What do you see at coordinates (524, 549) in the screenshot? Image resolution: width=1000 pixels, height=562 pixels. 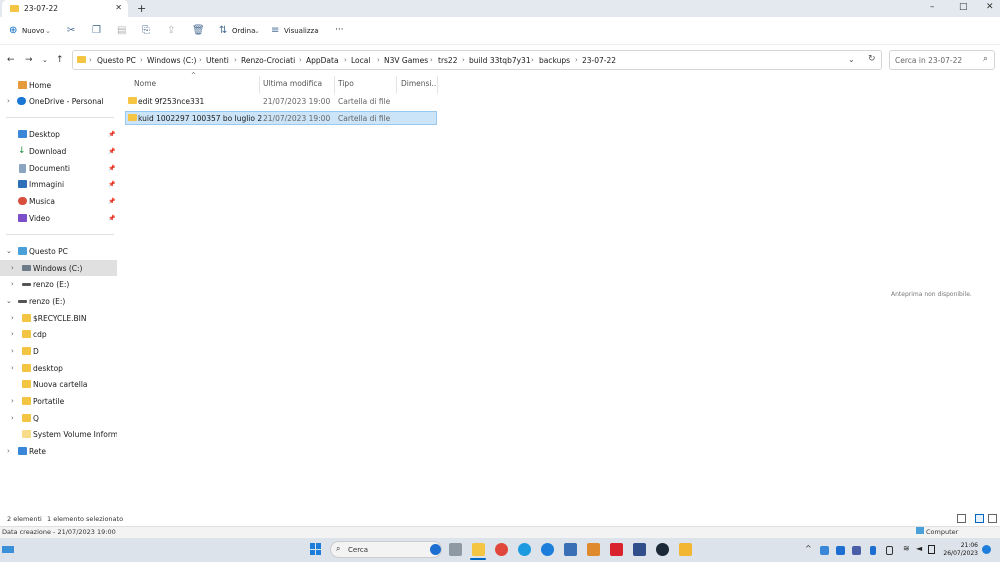 I see `edge-icon` at bounding box center [524, 549].